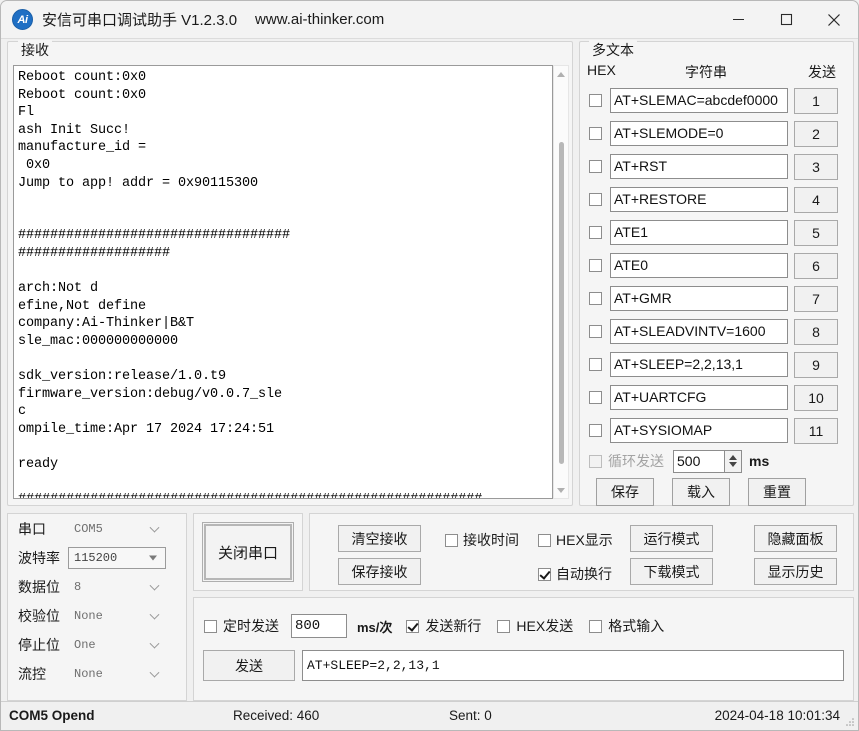  Describe the element at coordinates (816, 397) in the screenshot. I see `send-slot-button: 10` at that location.